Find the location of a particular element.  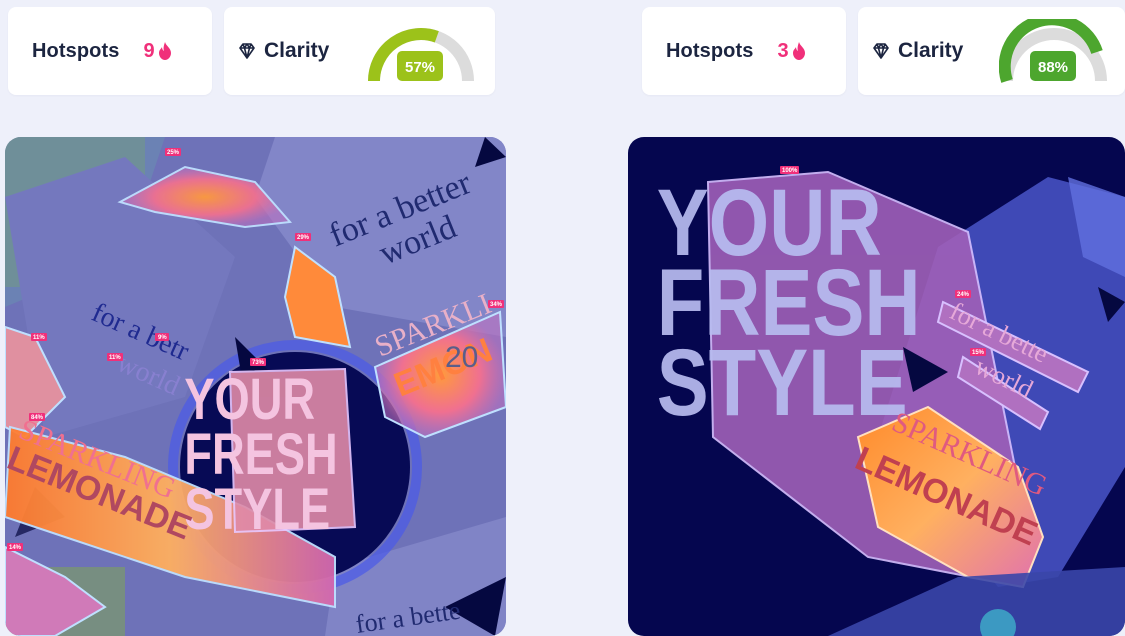

hotspot-tag: 25% is located at coordinates (173, 153).